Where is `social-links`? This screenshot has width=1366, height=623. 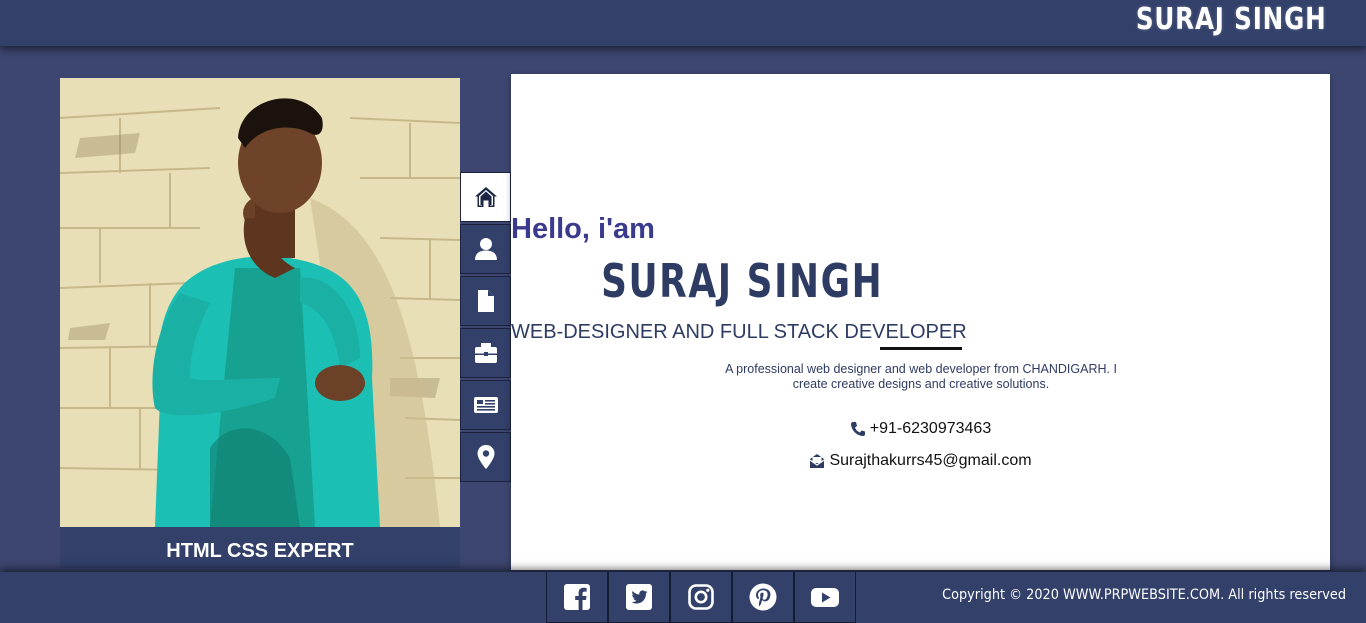
social-links is located at coordinates (701, 597).